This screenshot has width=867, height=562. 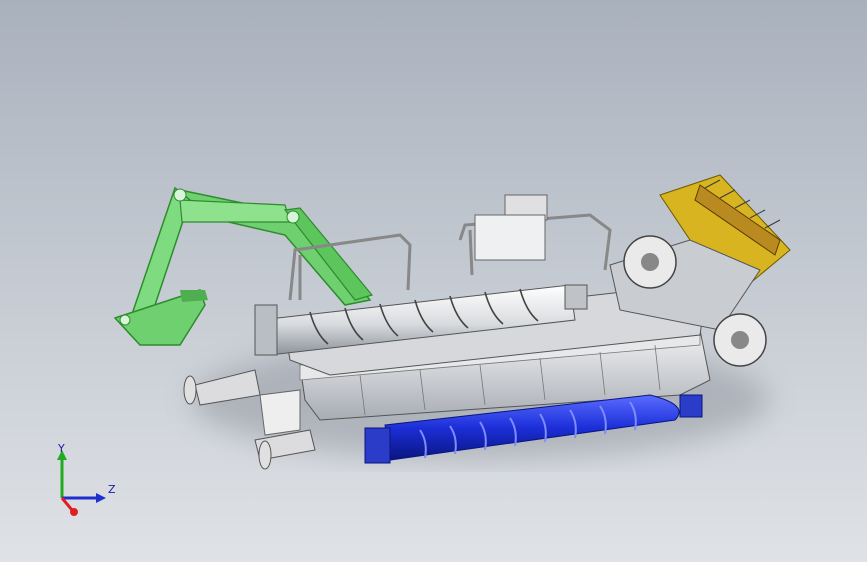 I want to click on z-arrow-icon, so click(x=101, y=498).